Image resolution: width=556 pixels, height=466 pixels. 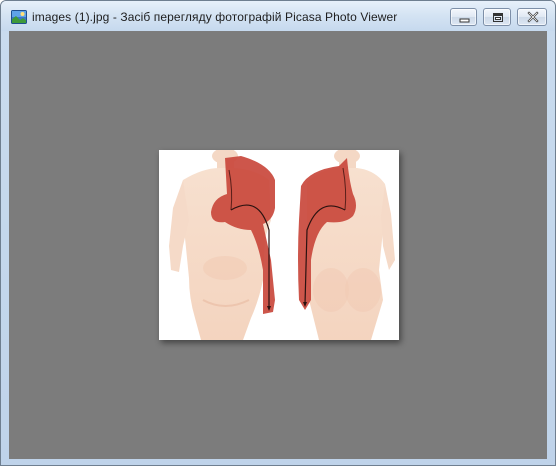 I want to click on close-icon, so click(x=533, y=17).